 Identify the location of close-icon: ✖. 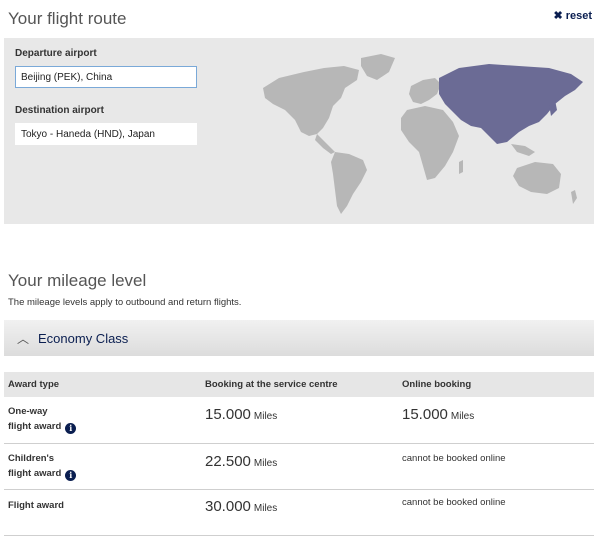
(558, 16).